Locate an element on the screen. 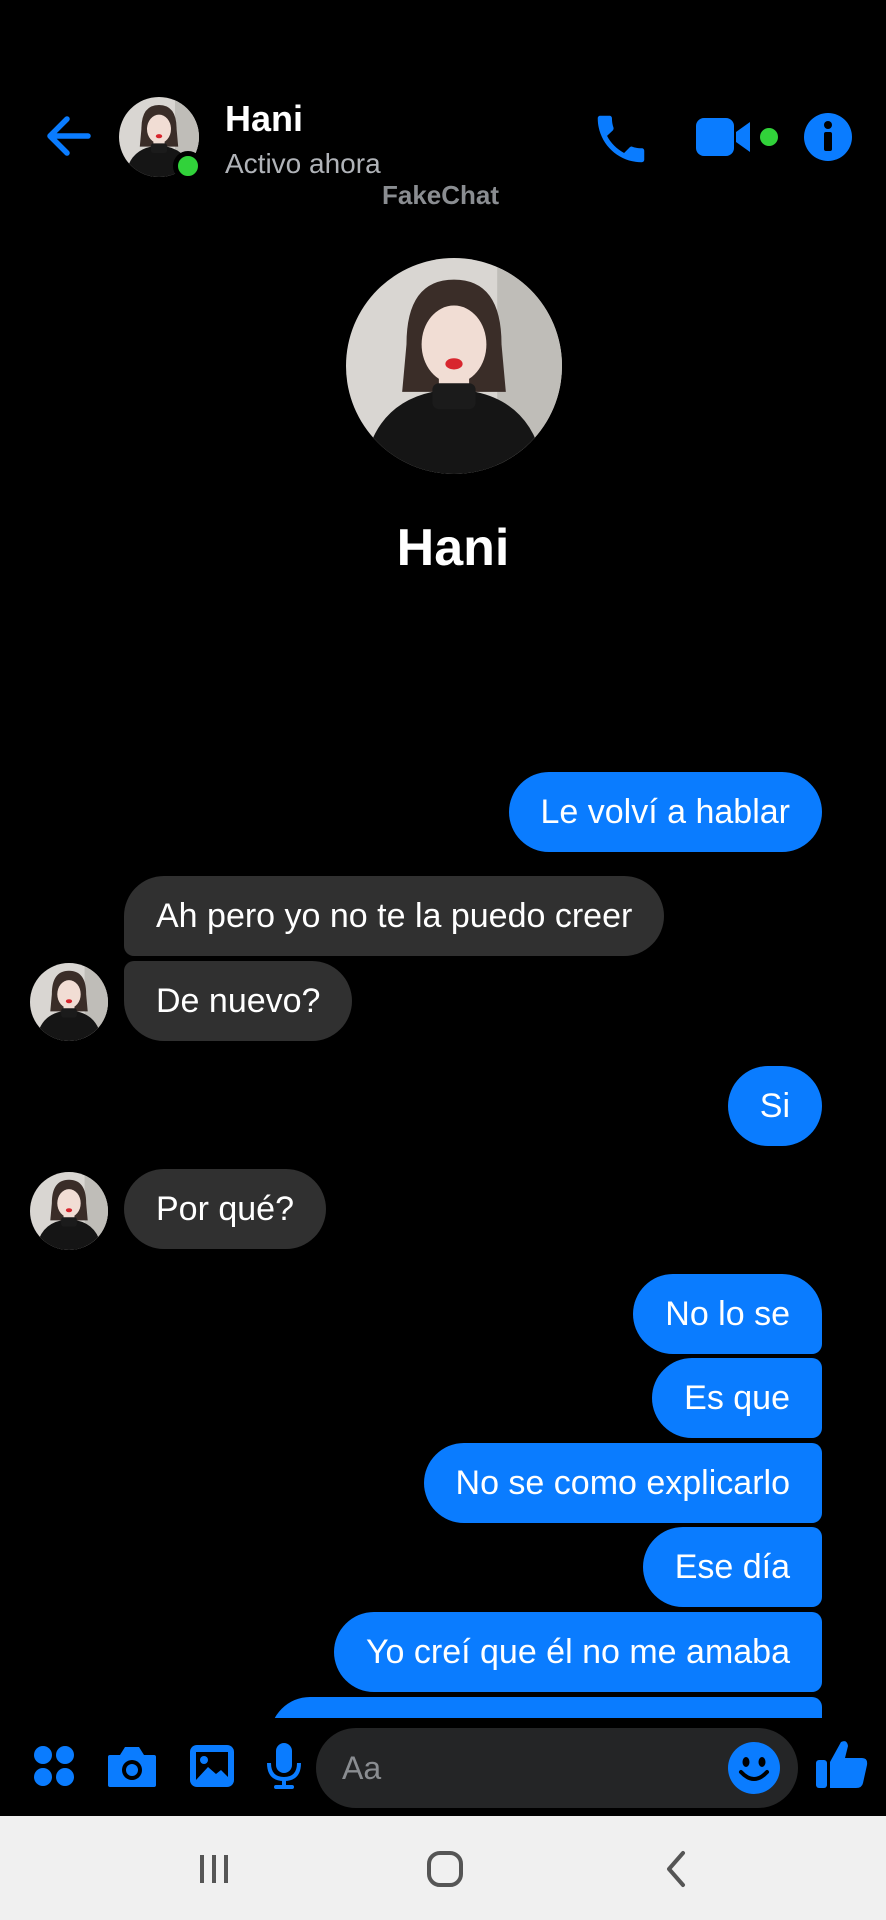 This screenshot has width=886, height=1920. gallery-button is located at coordinates (212, 1766).